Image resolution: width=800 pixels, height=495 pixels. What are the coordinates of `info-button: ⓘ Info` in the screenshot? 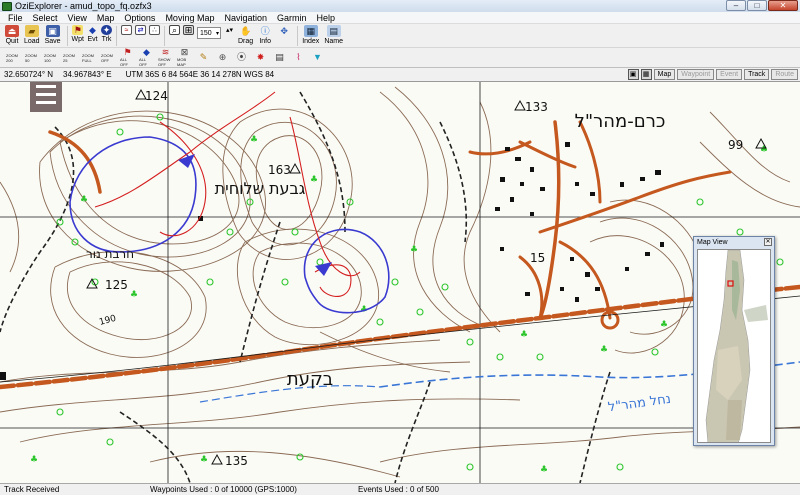 It's located at (265, 35).